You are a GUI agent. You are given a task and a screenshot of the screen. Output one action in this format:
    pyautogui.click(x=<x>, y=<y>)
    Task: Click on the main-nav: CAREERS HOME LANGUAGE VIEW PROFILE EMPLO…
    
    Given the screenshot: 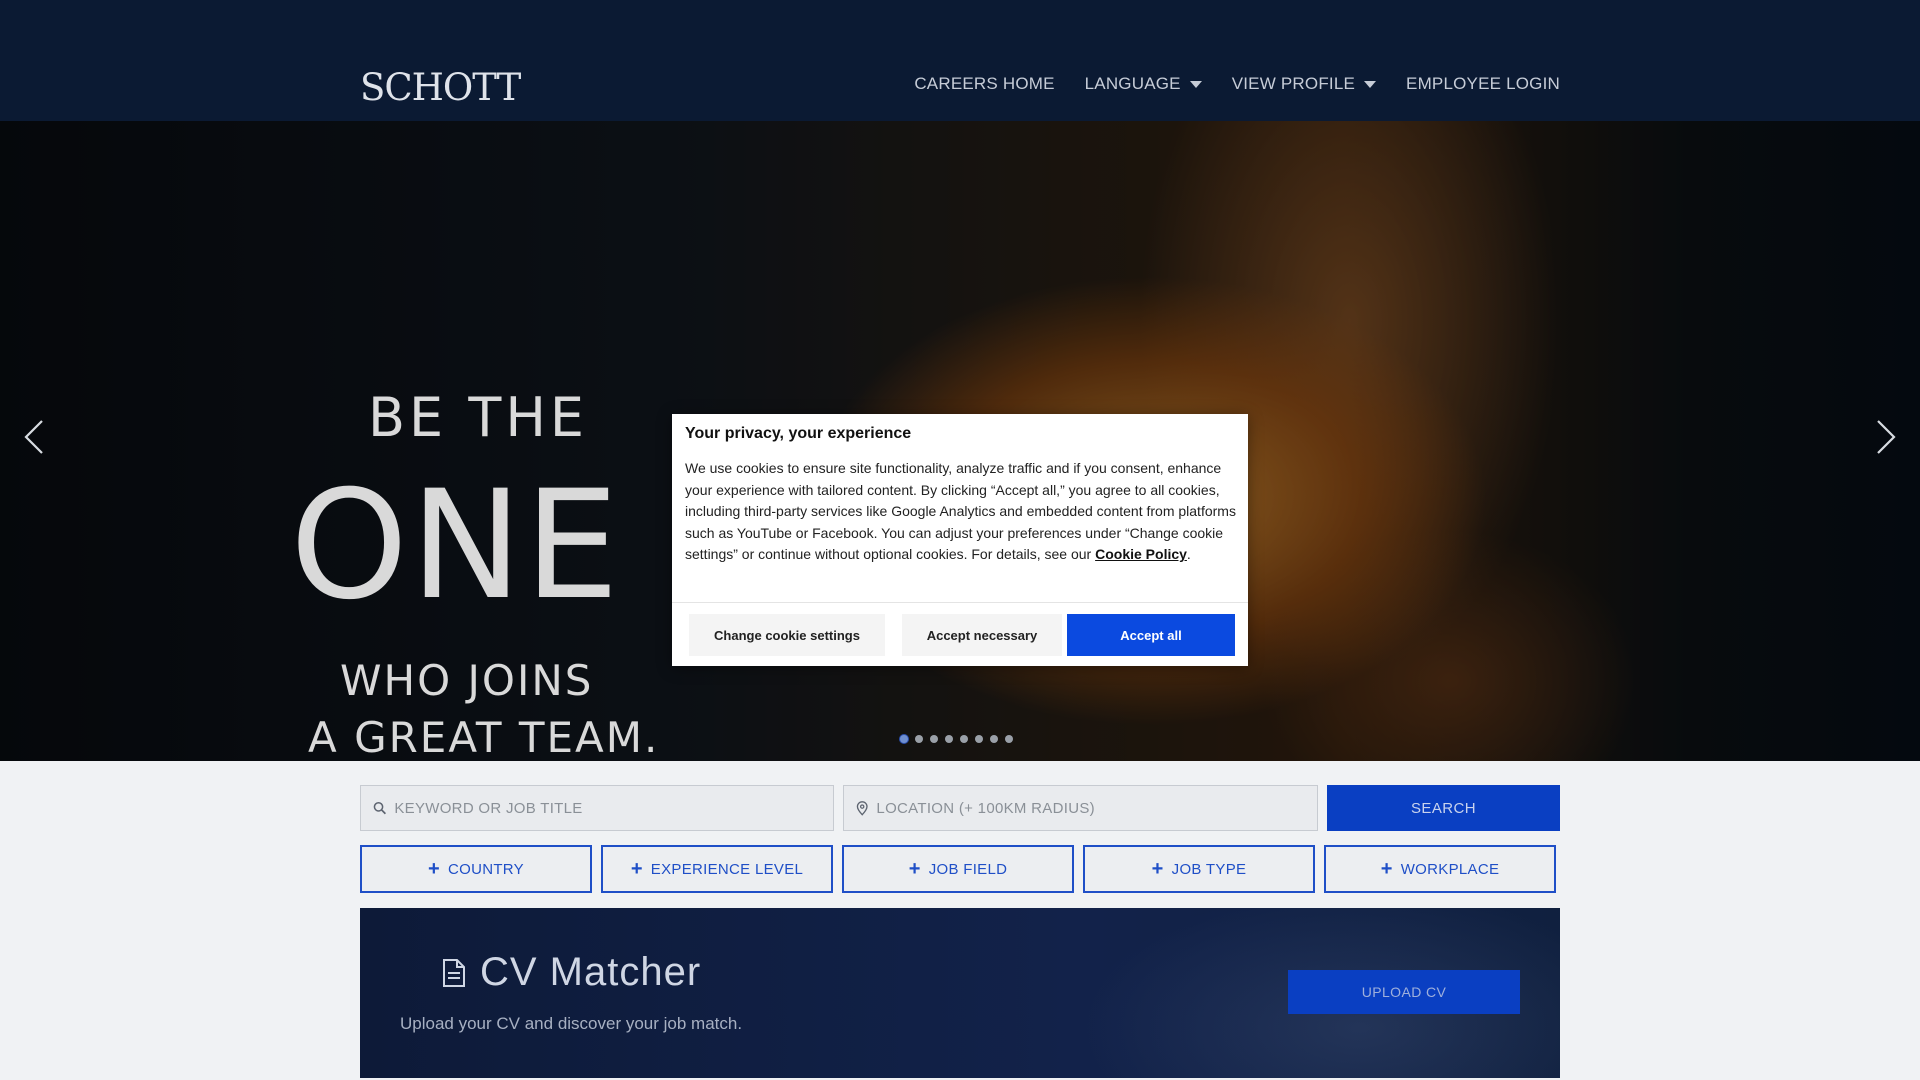 What is the action you would take?
    pyautogui.click(x=1237, y=84)
    